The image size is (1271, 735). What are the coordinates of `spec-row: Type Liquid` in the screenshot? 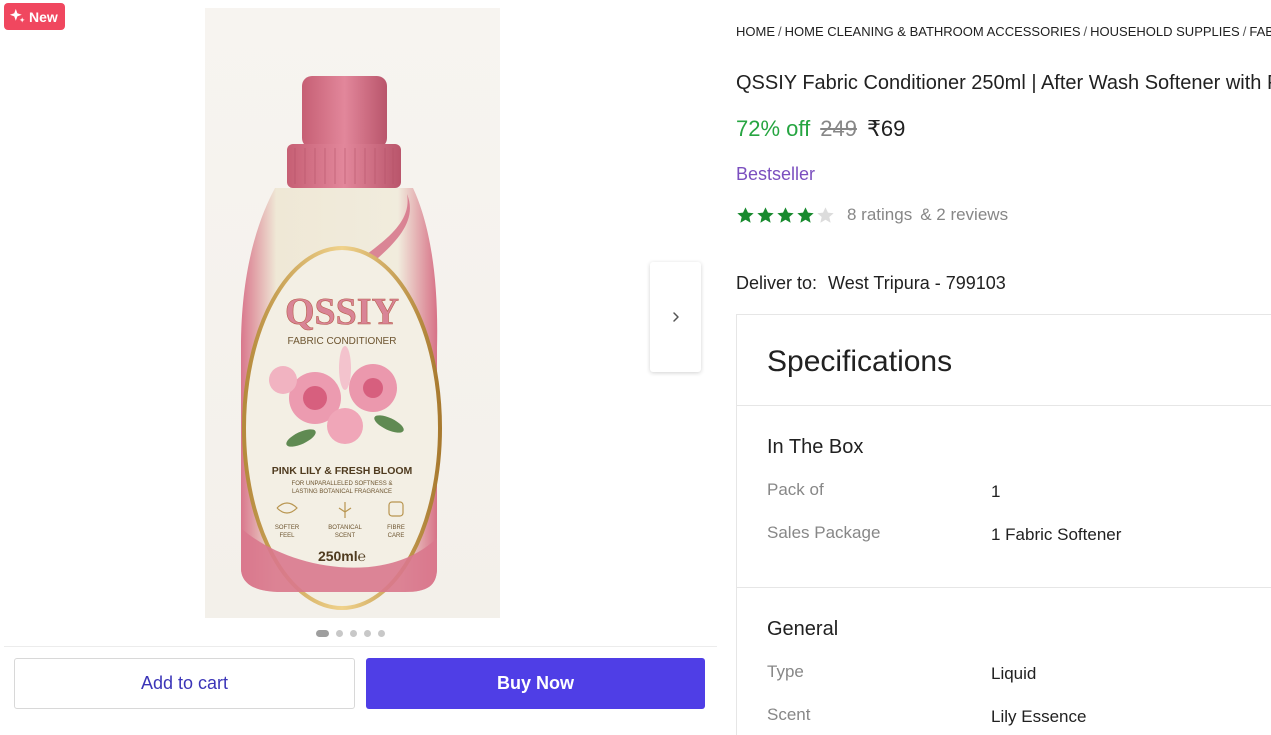 It's located at (1017, 675).